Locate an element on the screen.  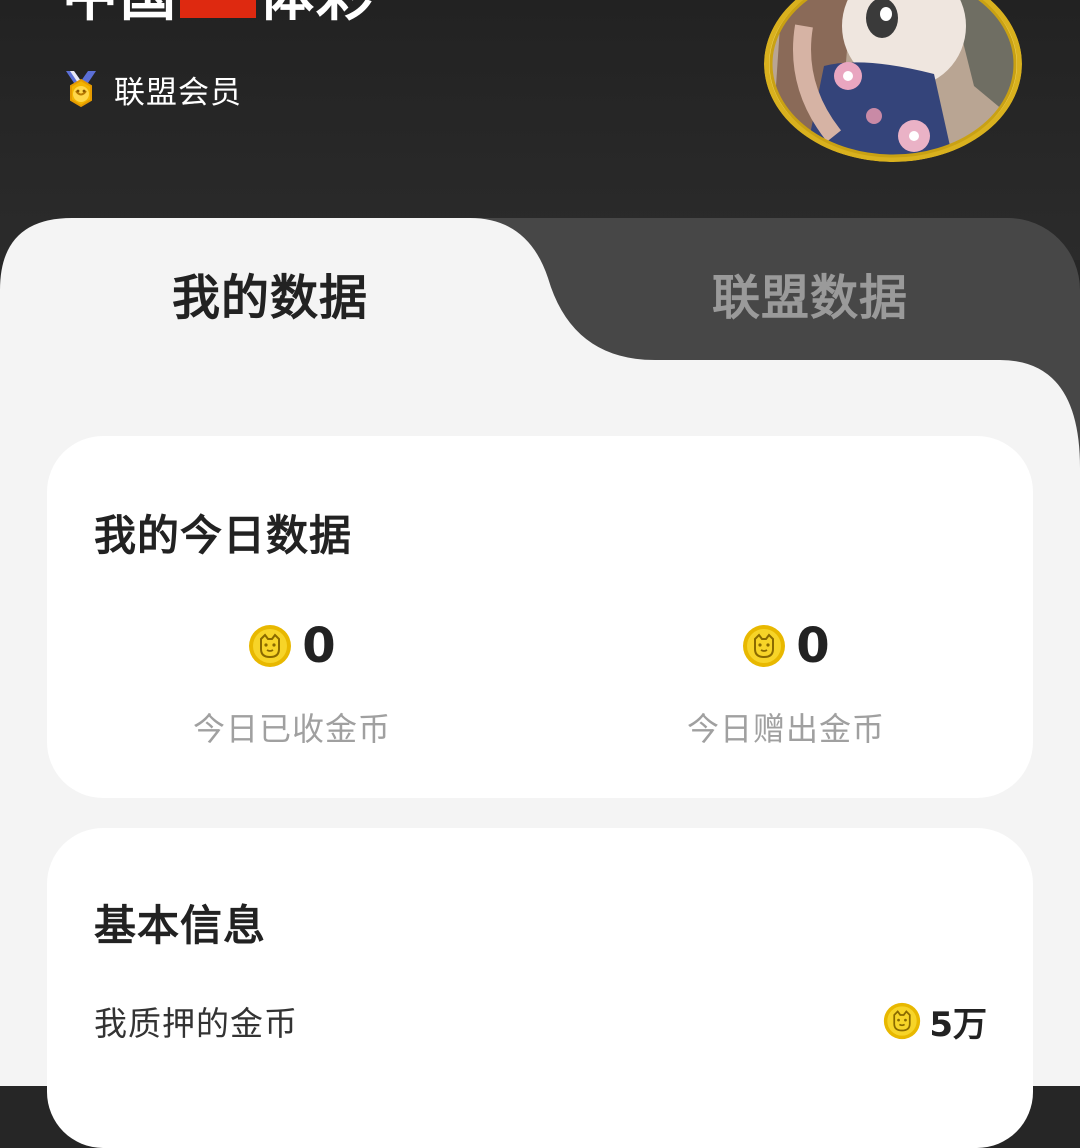
received-value: 0 is located at coordinates (319, 646).